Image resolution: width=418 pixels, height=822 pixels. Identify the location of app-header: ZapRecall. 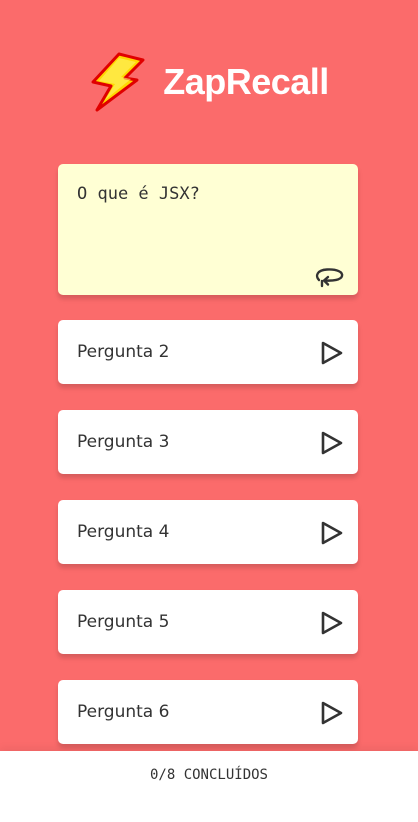
(209, 82).